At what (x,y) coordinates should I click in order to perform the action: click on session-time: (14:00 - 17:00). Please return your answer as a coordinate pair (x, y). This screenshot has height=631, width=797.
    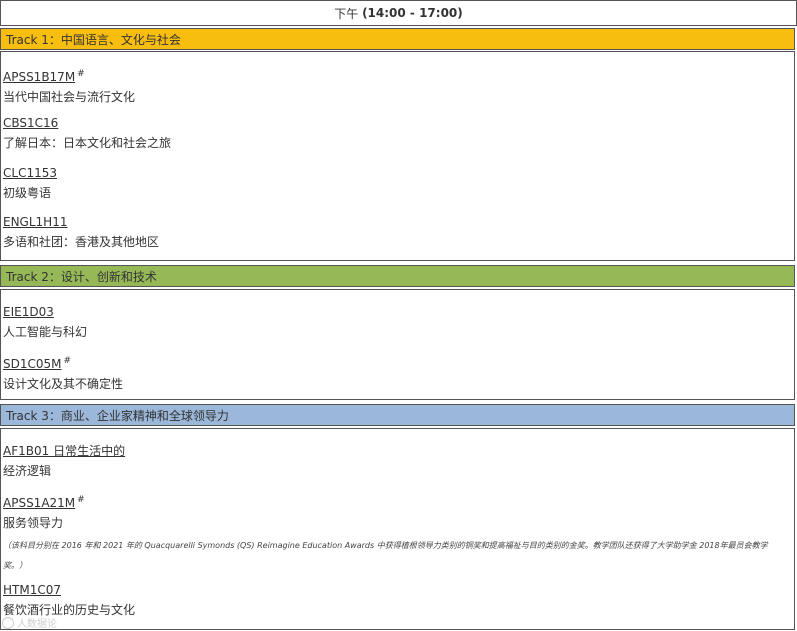
    Looking at the image, I should click on (412, 13).